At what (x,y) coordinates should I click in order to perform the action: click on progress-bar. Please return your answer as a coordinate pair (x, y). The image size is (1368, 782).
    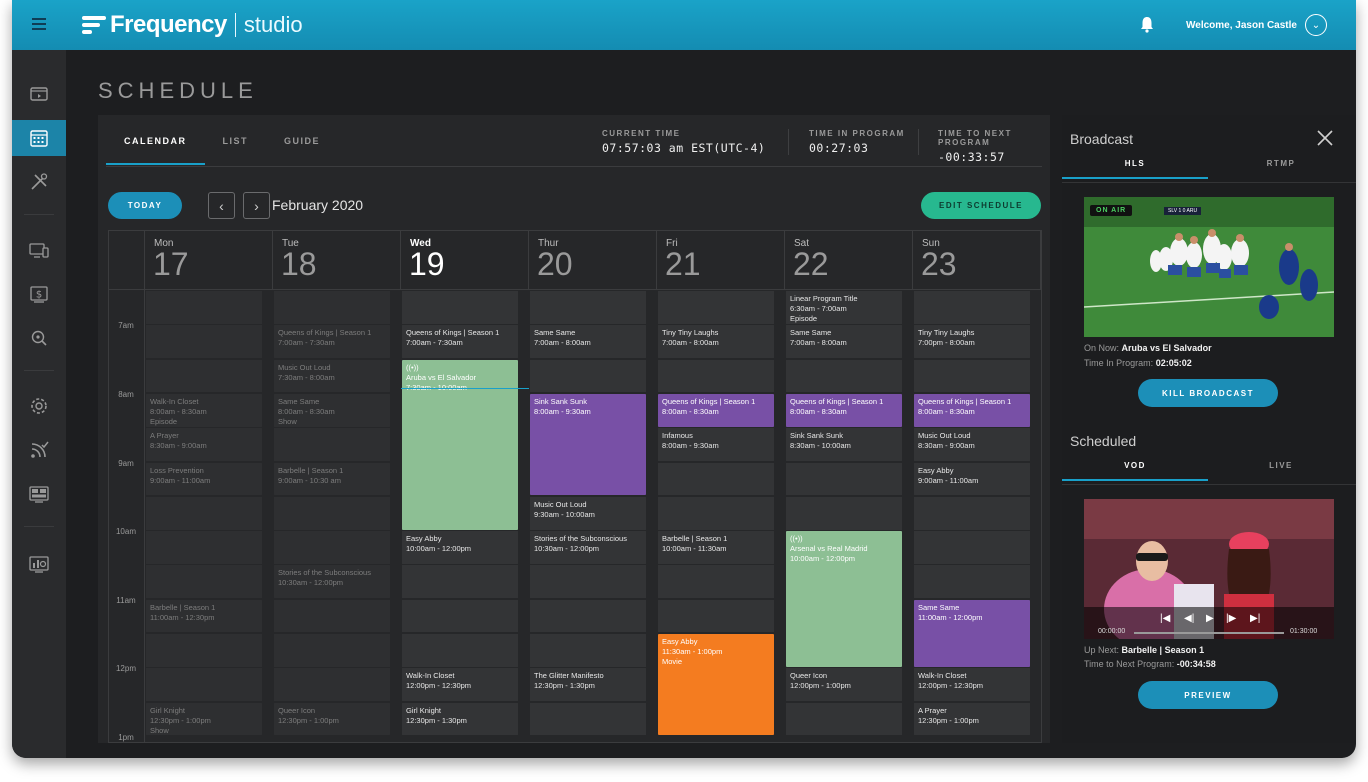
    Looking at the image, I should click on (1209, 633).